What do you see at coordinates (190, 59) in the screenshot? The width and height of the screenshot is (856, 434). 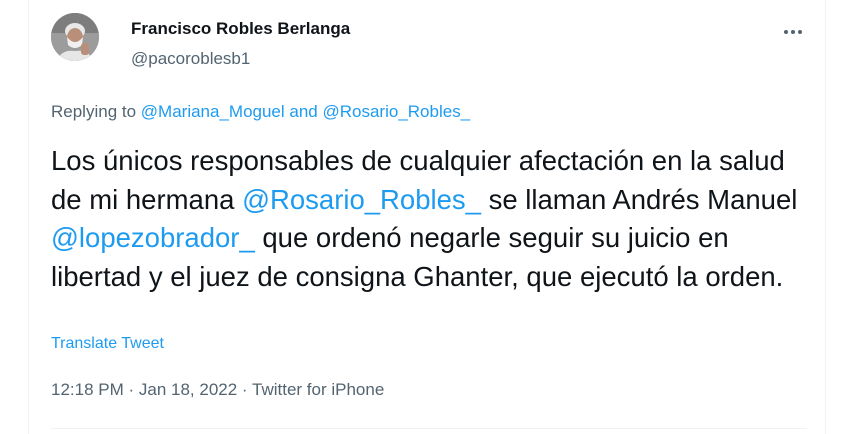 I see `author-handle: @pacoroblesb1` at bounding box center [190, 59].